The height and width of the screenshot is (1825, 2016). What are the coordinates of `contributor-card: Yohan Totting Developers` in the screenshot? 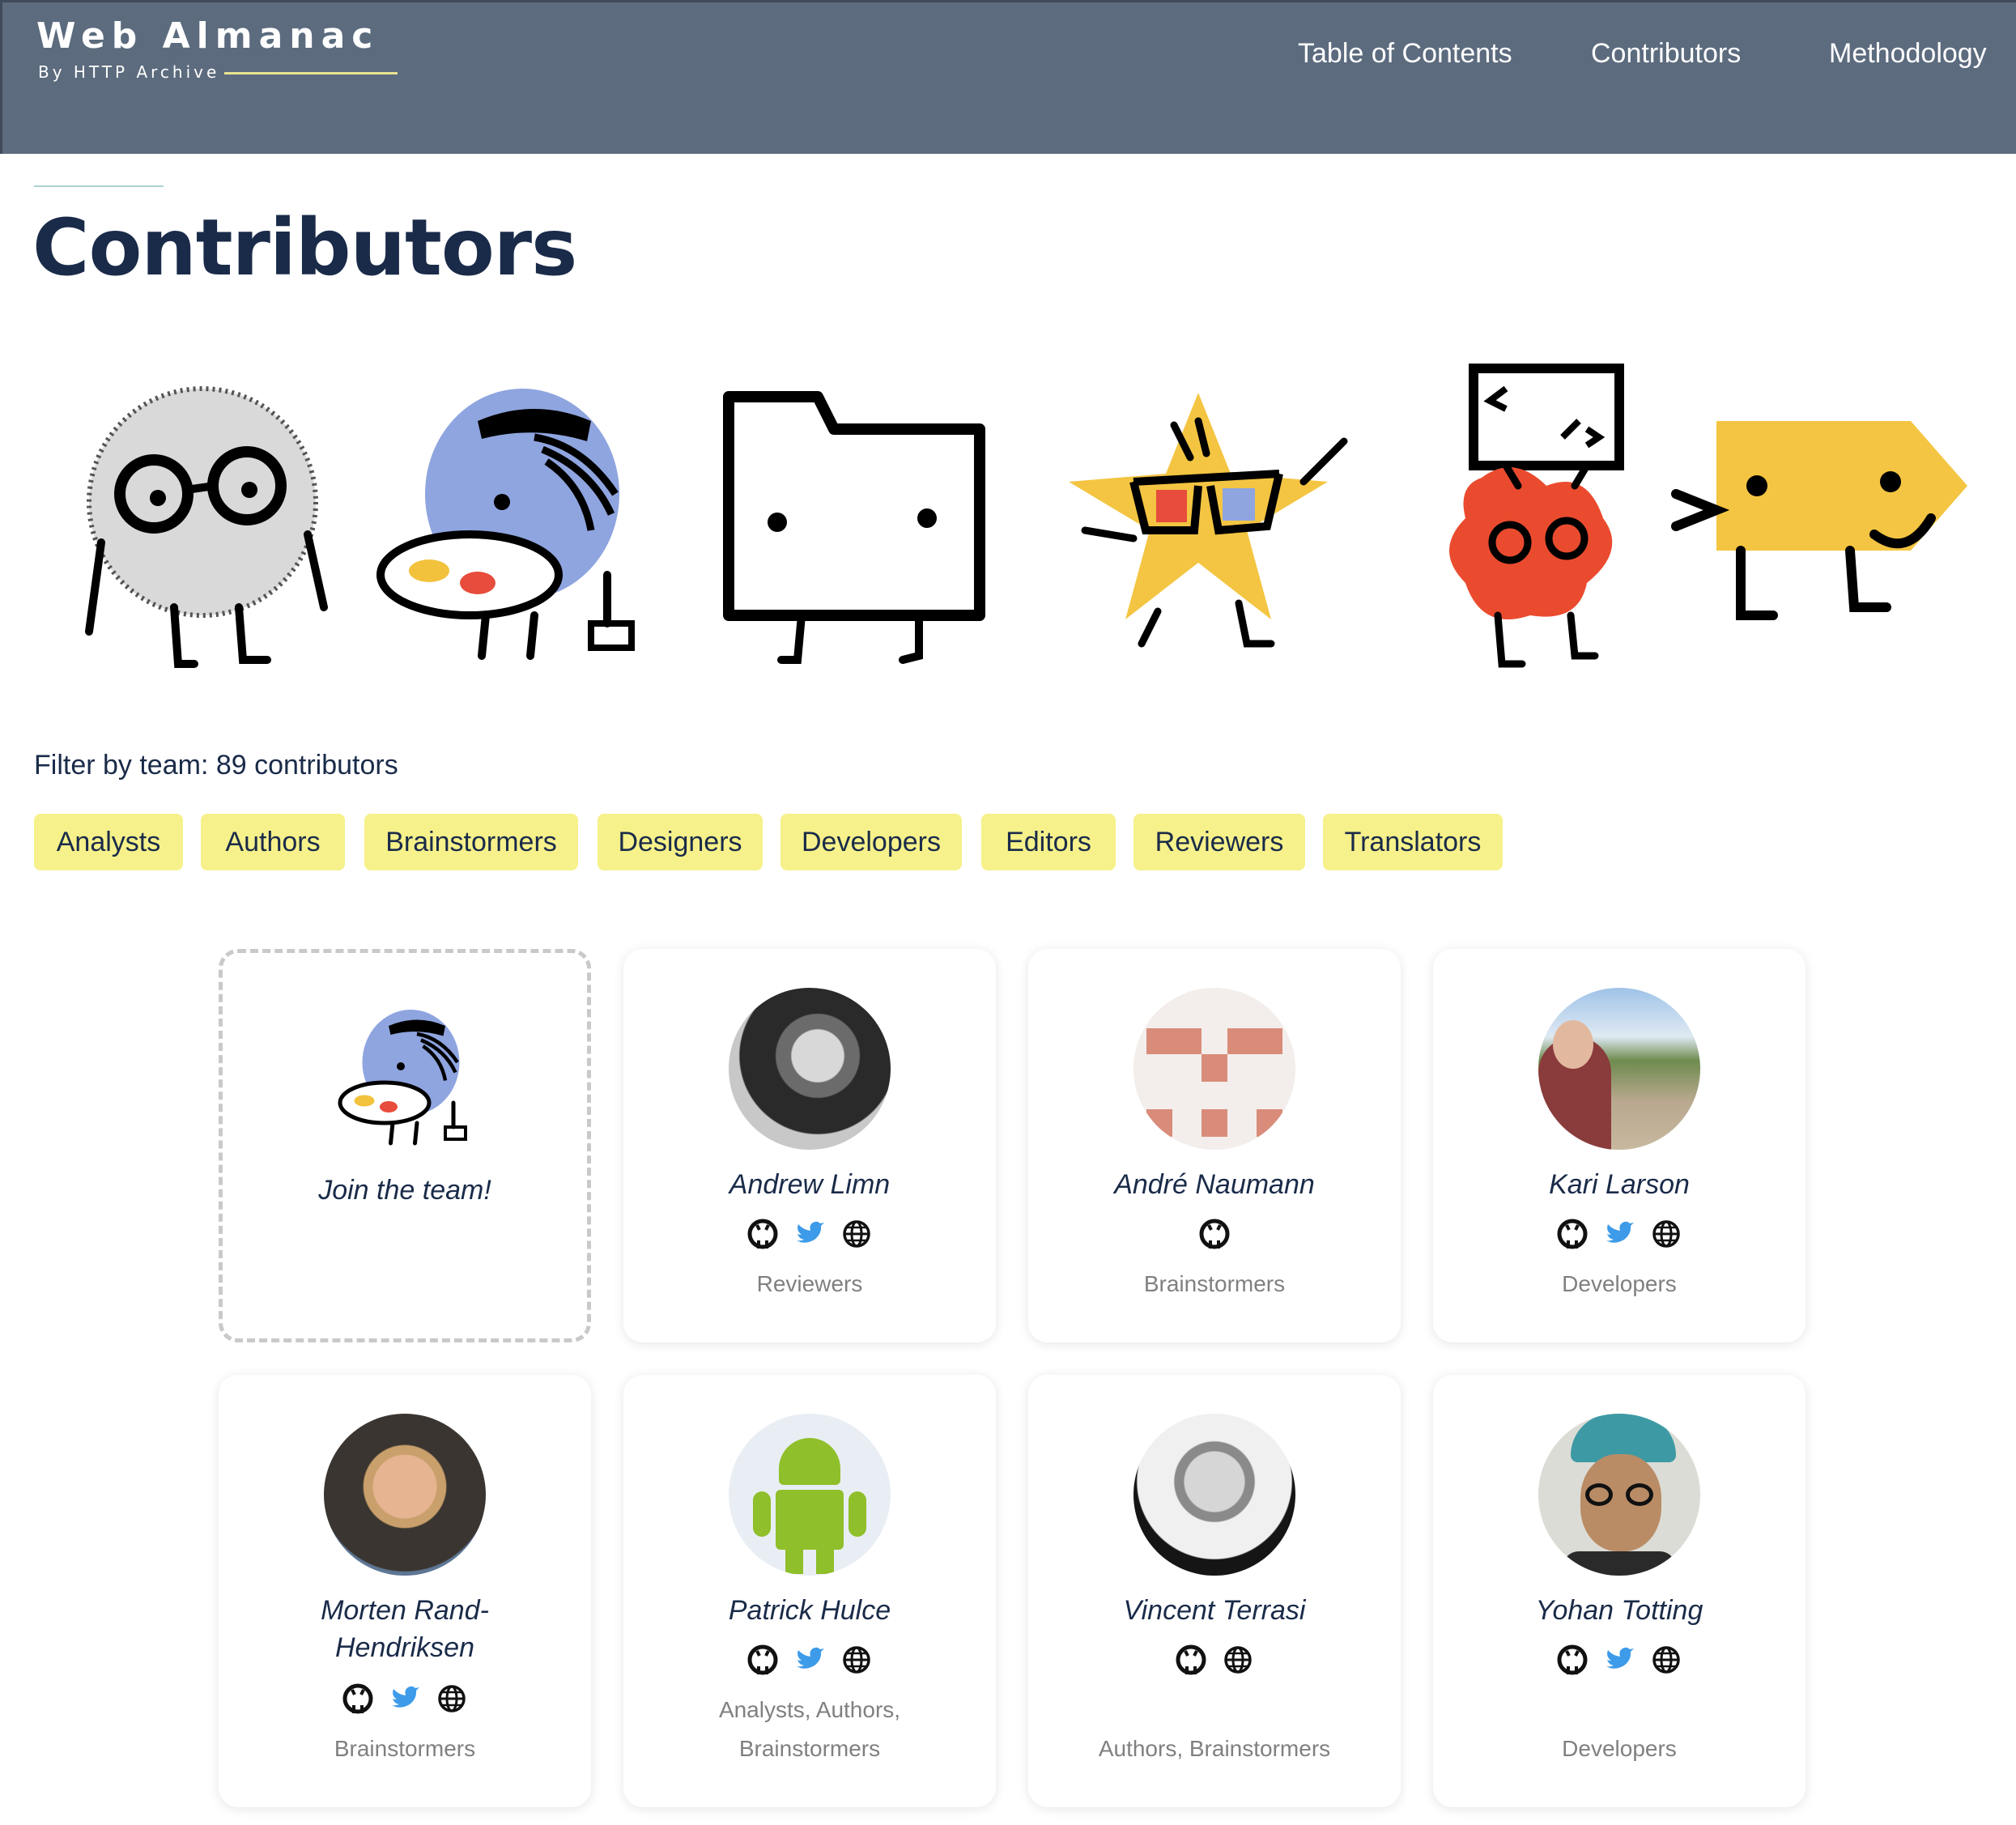 It's located at (1619, 1591).